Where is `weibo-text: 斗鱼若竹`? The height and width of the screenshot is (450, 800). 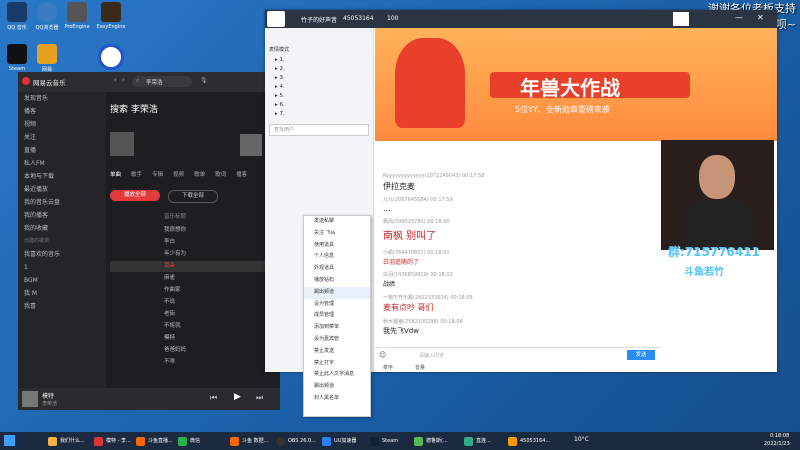 weibo-text: 斗鱼若竹 is located at coordinates (704, 272).